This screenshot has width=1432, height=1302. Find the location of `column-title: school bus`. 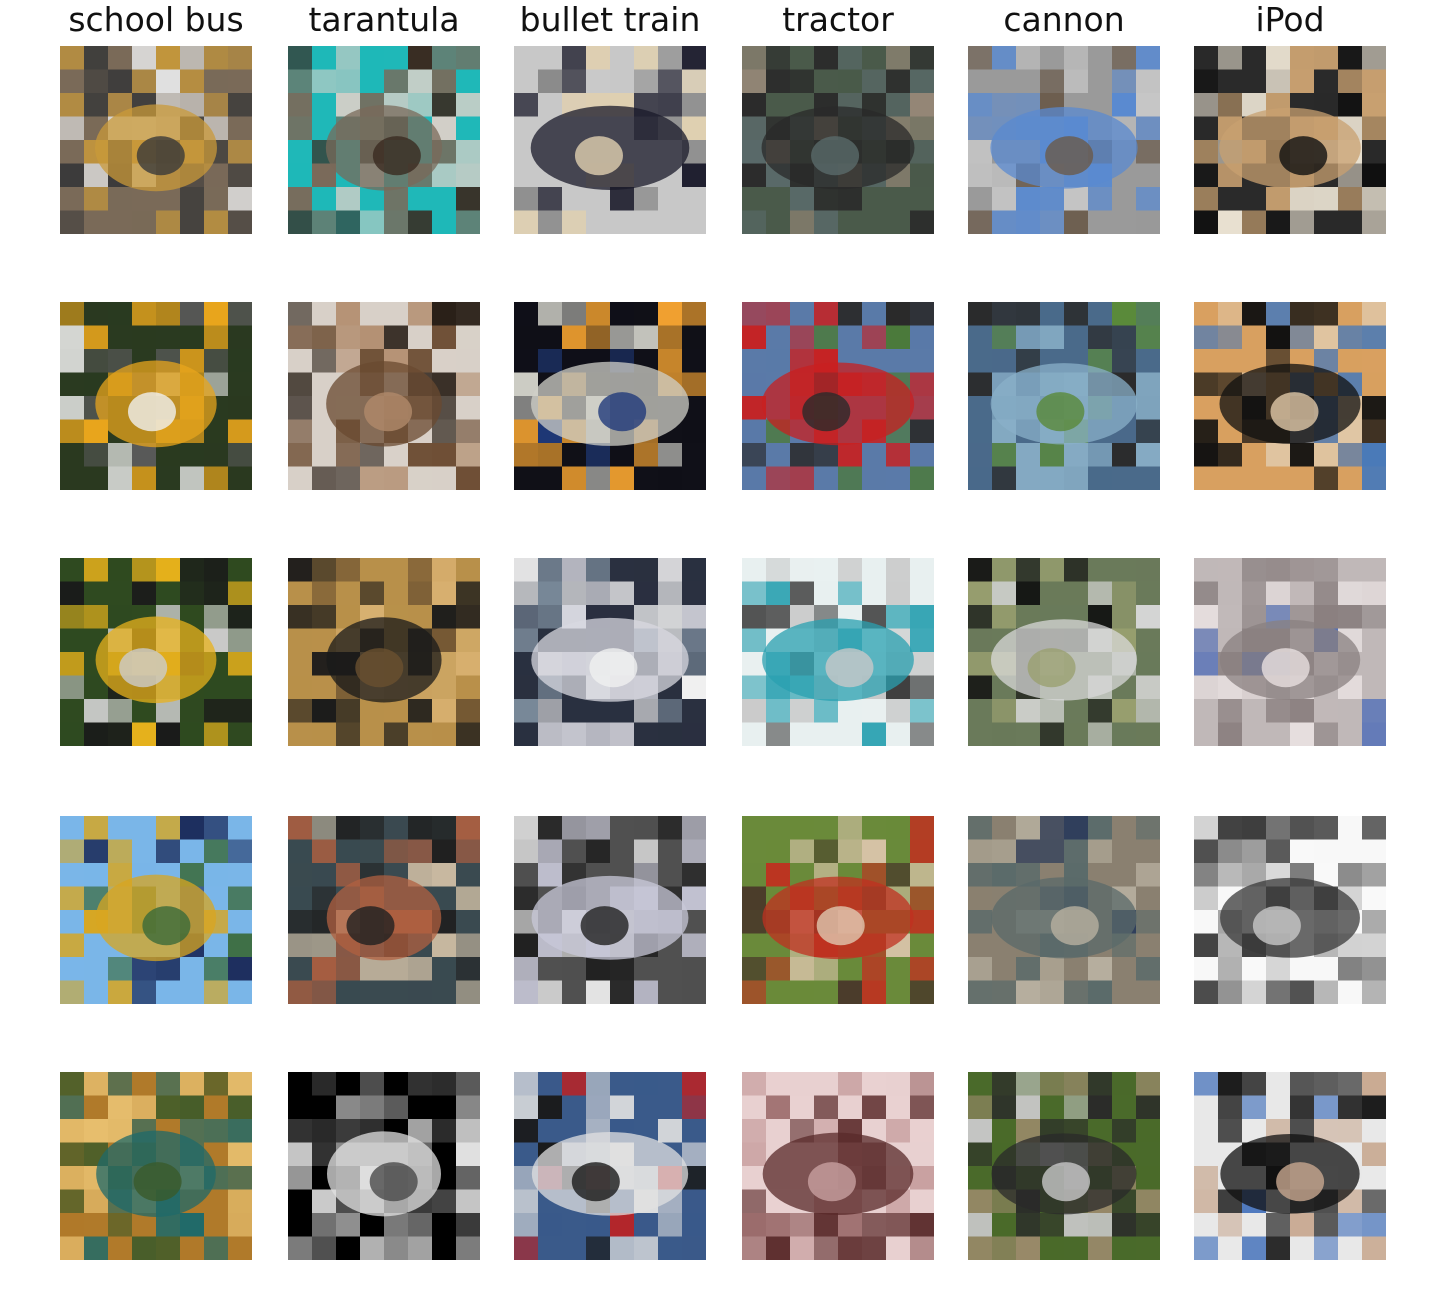

column-title: school bus is located at coordinates (156, 19).